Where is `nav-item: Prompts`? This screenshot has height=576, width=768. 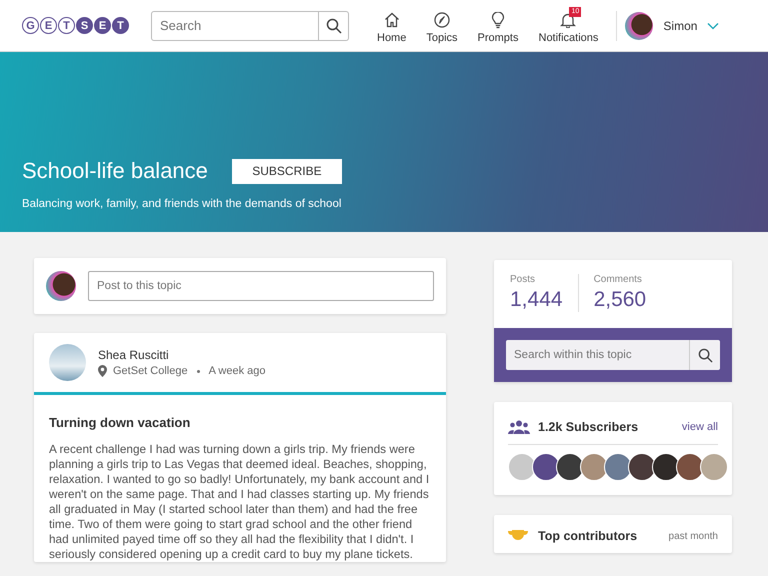
nav-item: Prompts is located at coordinates (498, 25).